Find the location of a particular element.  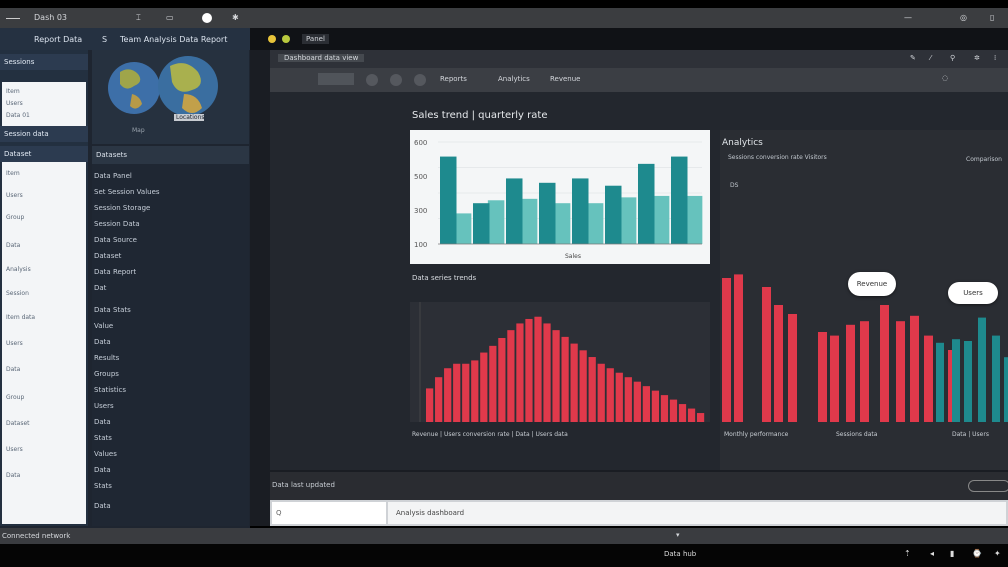

toolbar-reports: Reports is located at coordinates (453, 79).